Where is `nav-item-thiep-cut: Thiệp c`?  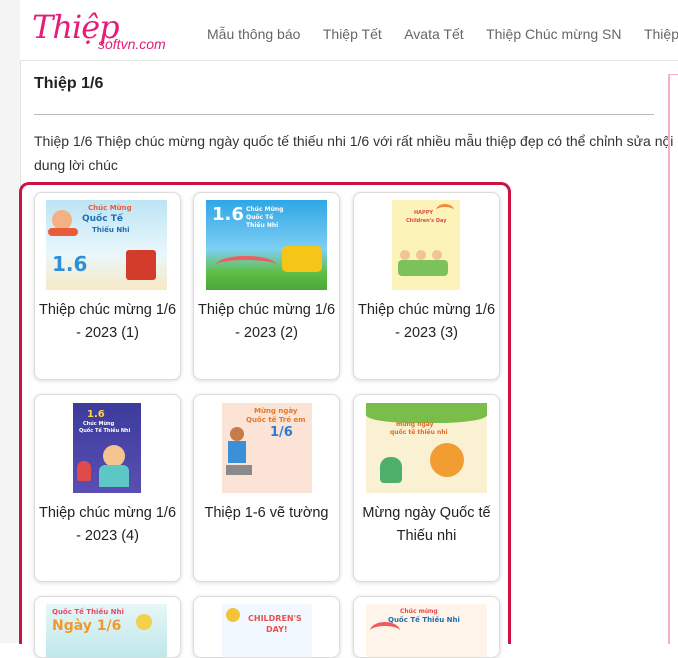
nav-item-thiep-cut: Thiệp c is located at coordinates (661, 34).